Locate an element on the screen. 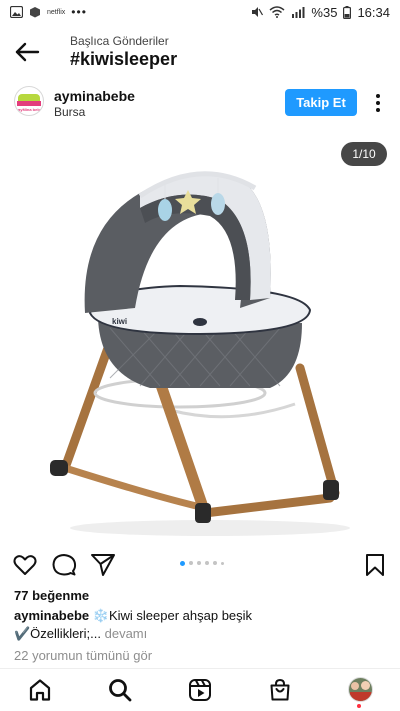 Image resolution: width=400 pixels, height=711 pixels. avatar-logo-text: ayMina bebe is located at coordinates (30, 109).